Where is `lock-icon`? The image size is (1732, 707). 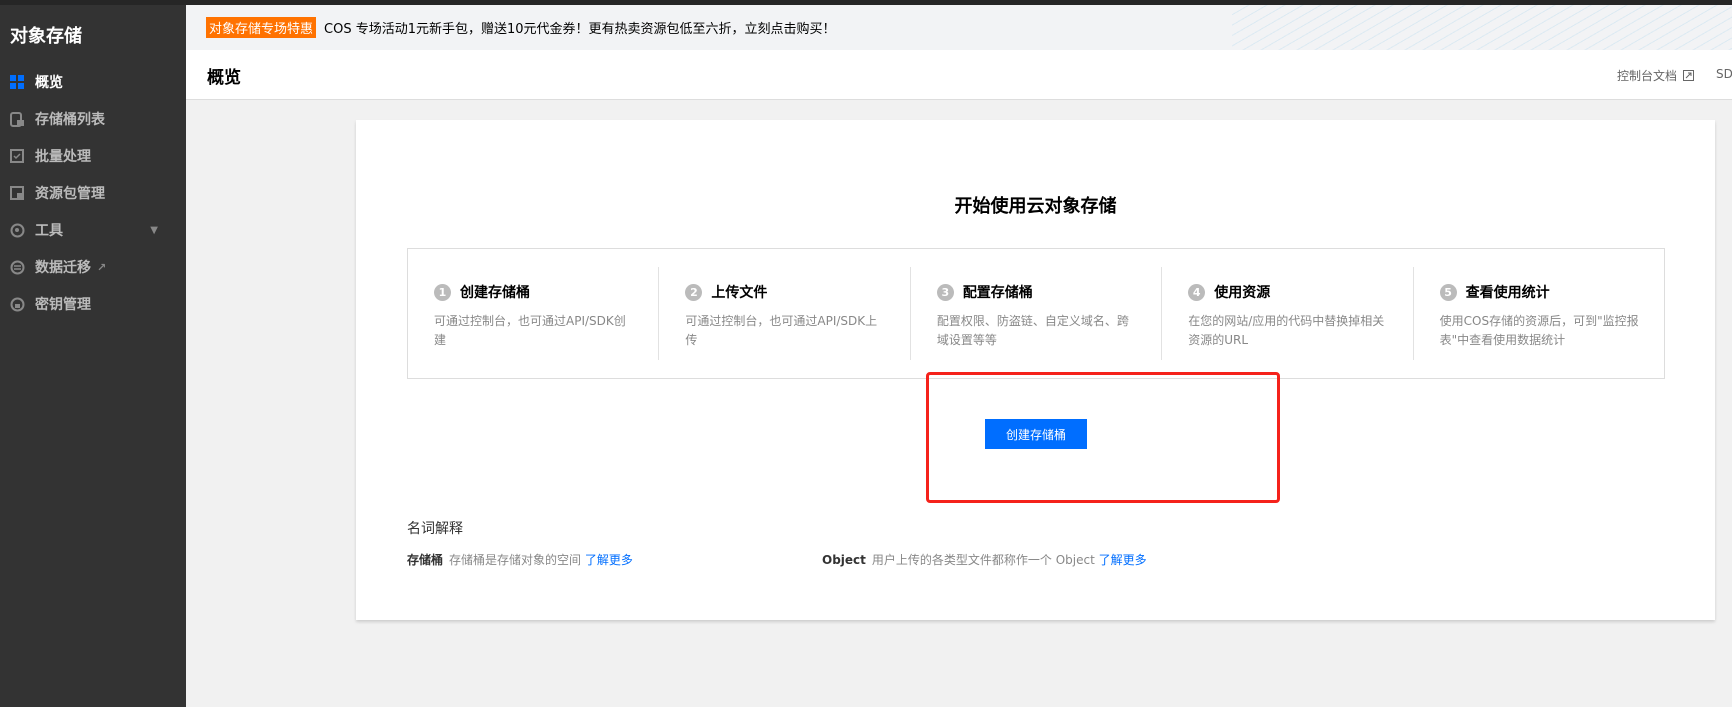 lock-icon is located at coordinates (17, 304).